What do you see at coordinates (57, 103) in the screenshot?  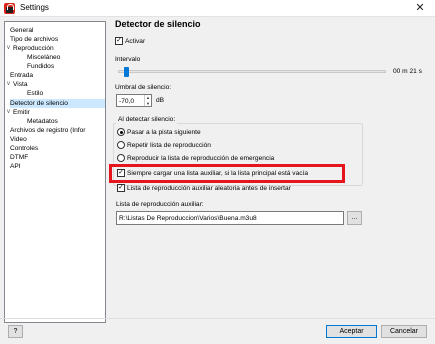 I see `tree-item-detector-de-silencio: Detector de silencio` at bounding box center [57, 103].